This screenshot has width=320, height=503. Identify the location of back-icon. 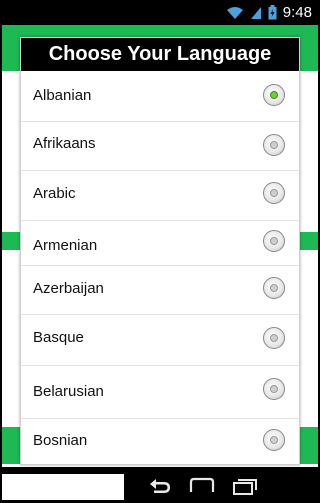
(160, 486).